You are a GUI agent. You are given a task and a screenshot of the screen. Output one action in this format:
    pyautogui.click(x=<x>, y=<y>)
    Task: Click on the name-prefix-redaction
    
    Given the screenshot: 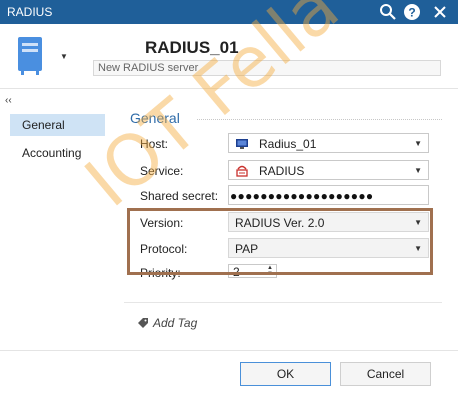 What is the action you would take?
    pyautogui.click(x=120, y=48)
    